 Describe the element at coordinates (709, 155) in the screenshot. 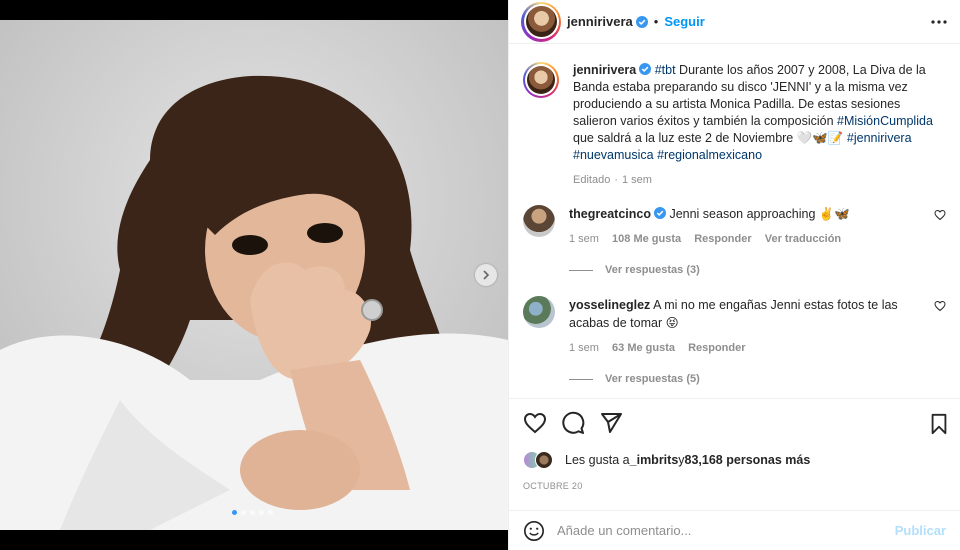

I see `hashtag-link: #regionalmexicano` at that location.